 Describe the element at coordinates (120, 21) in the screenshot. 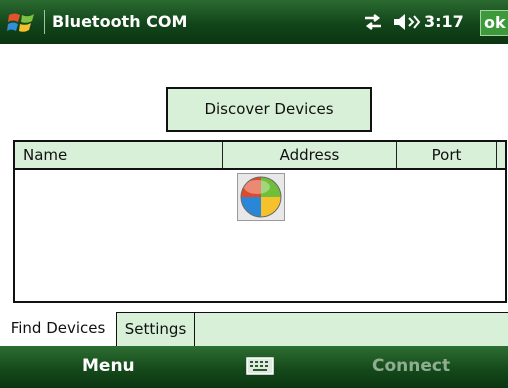

I see `app-title: Bluetooth COM` at that location.